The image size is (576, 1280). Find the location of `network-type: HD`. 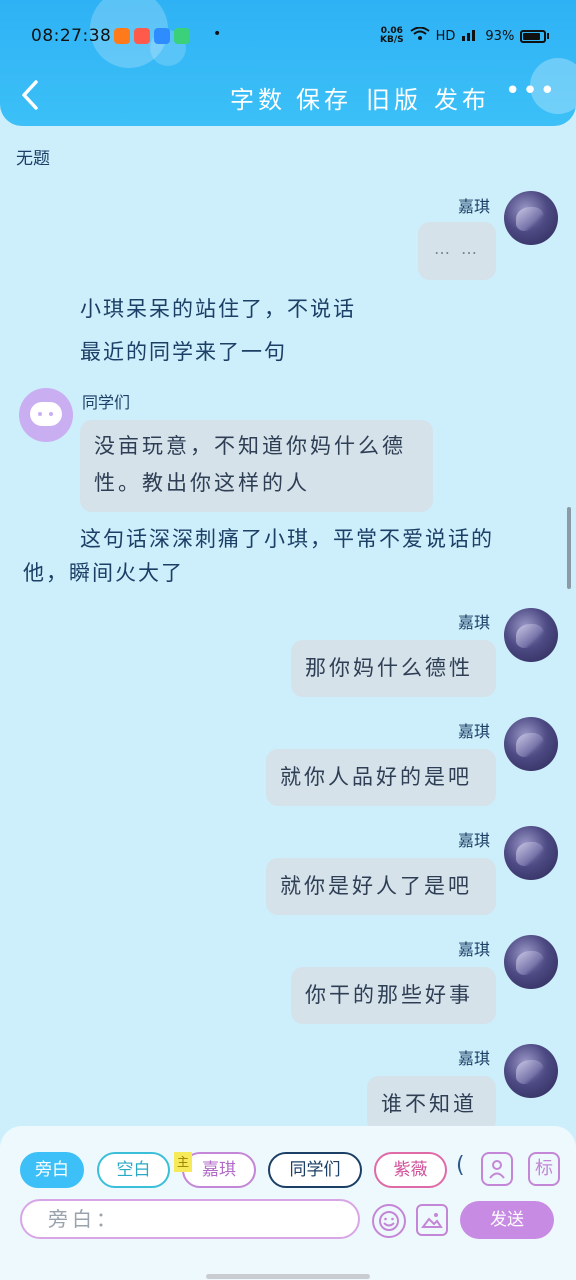

network-type: HD is located at coordinates (445, 36).